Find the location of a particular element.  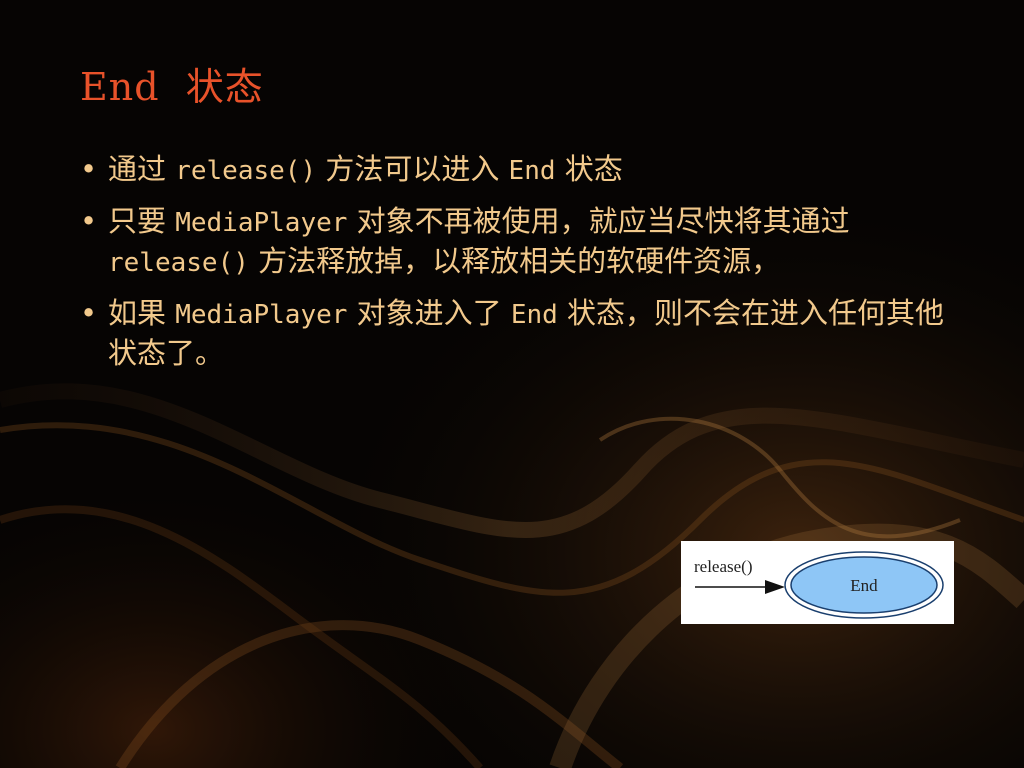

bullet-item: • 通过 release() 方法可以进入 End 状态 is located at coordinates (518, 170).